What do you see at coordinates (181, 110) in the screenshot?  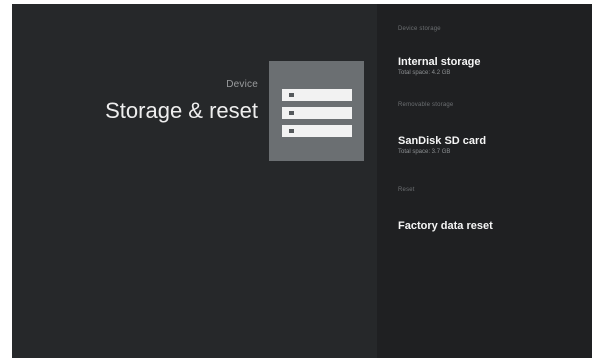 I see `page-title: Storage & reset` at bounding box center [181, 110].